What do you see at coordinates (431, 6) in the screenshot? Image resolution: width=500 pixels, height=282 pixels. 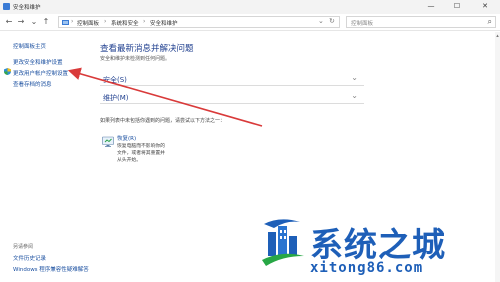 I see `minimize-button: —` at bounding box center [431, 6].